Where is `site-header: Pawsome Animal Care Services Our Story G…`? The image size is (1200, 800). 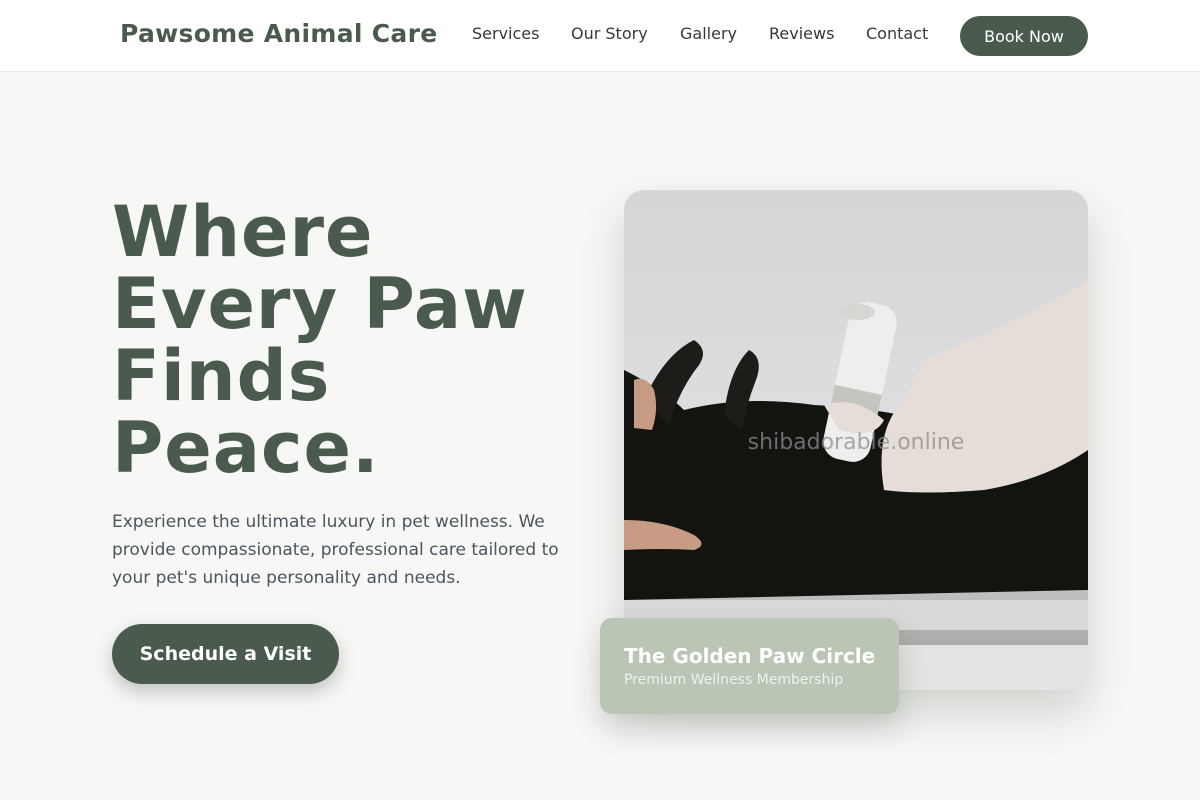 site-header: Pawsome Animal Care Services Our Story G… is located at coordinates (600, 36).